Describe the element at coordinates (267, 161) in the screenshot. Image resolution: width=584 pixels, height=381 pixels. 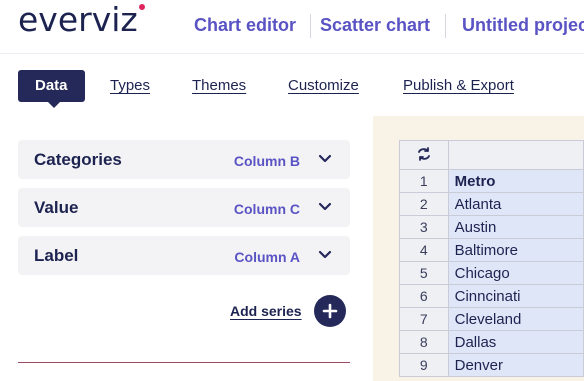
I see `mapping-column-value: Column B` at that location.